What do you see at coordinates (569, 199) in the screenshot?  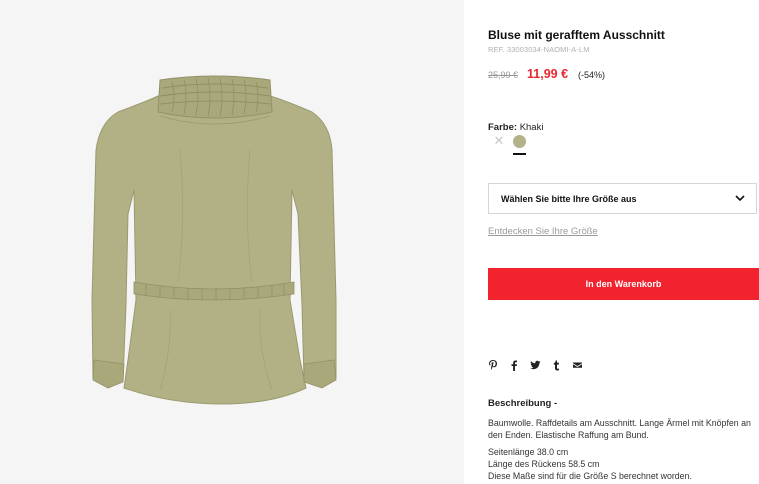 I see `size-select-label: Wählen Sie bitte Ihre Größe aus` at bounding box center [569, 199].